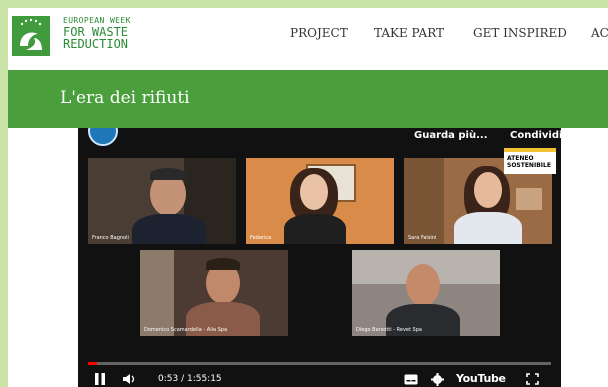 This screenshot has height=387, width=608. Describe the element at coordinates (532, 380) in the screenshot. I see `fullscreen-icon` at that location.